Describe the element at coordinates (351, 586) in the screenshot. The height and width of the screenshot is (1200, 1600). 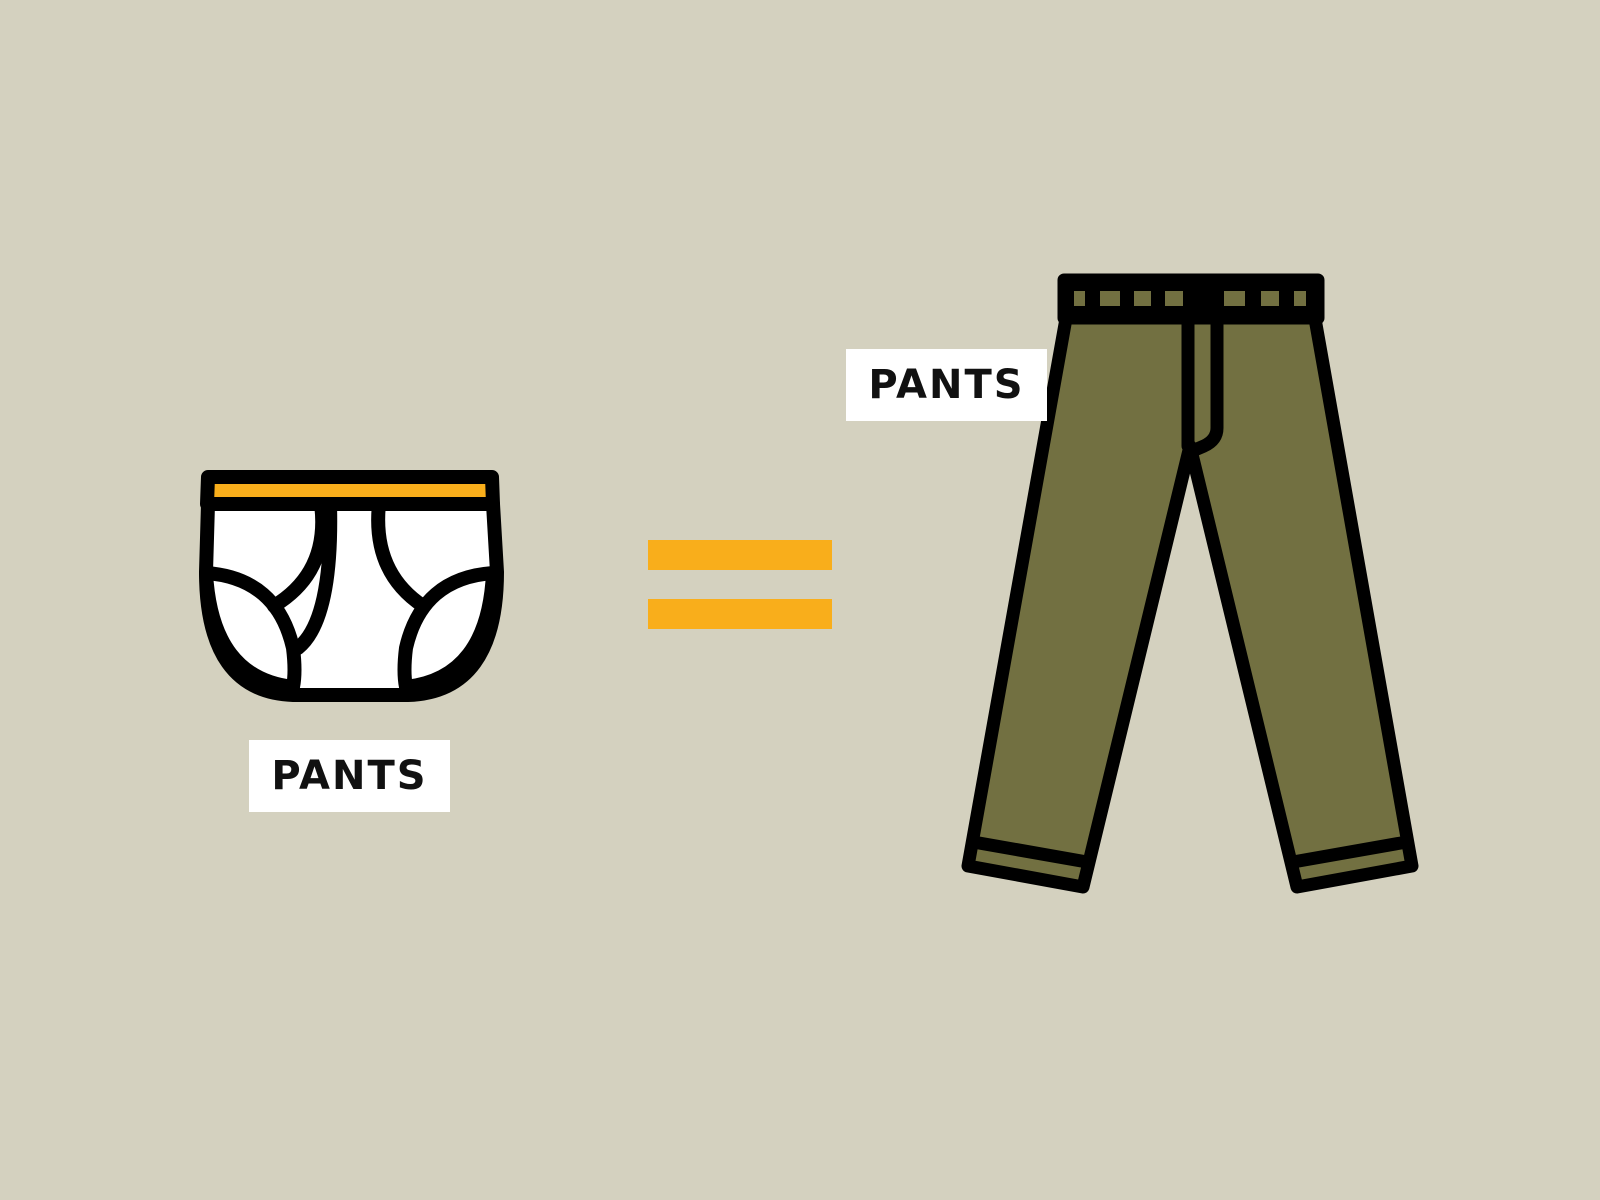
I see `briefs-underwear-icon` at that location.